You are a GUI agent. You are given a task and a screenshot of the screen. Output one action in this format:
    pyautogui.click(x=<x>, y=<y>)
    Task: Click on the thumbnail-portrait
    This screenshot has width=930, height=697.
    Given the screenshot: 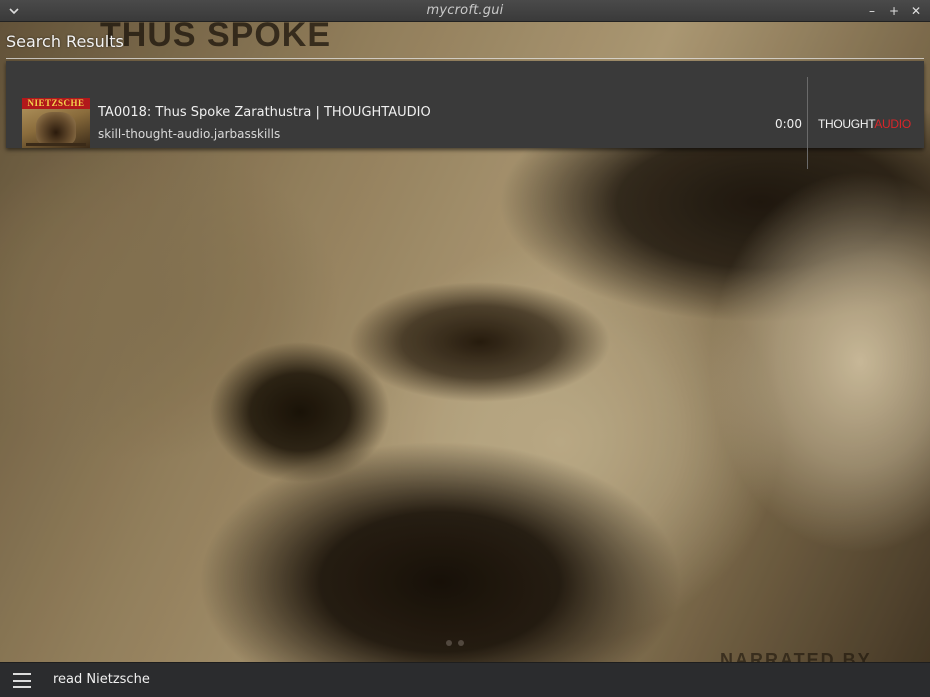 What is the action you would take?
    pyautogui.click(x=56, y=129)
    